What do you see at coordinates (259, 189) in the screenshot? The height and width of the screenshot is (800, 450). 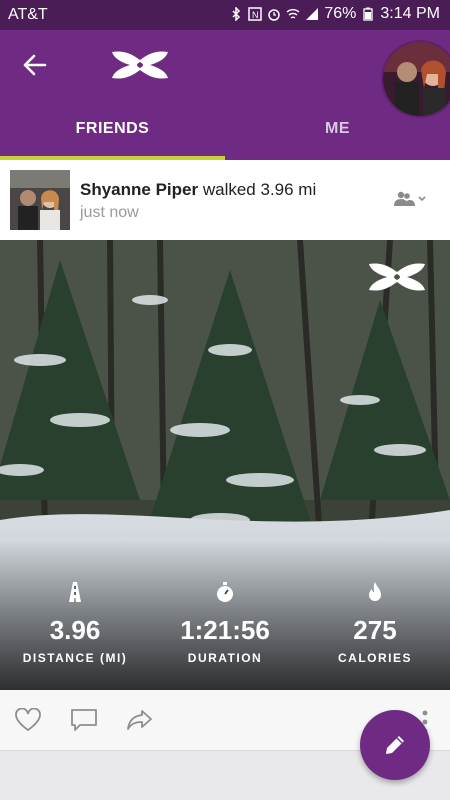 I see `activity-text: walked 3.96 mi` at bounding box center [259, 189].